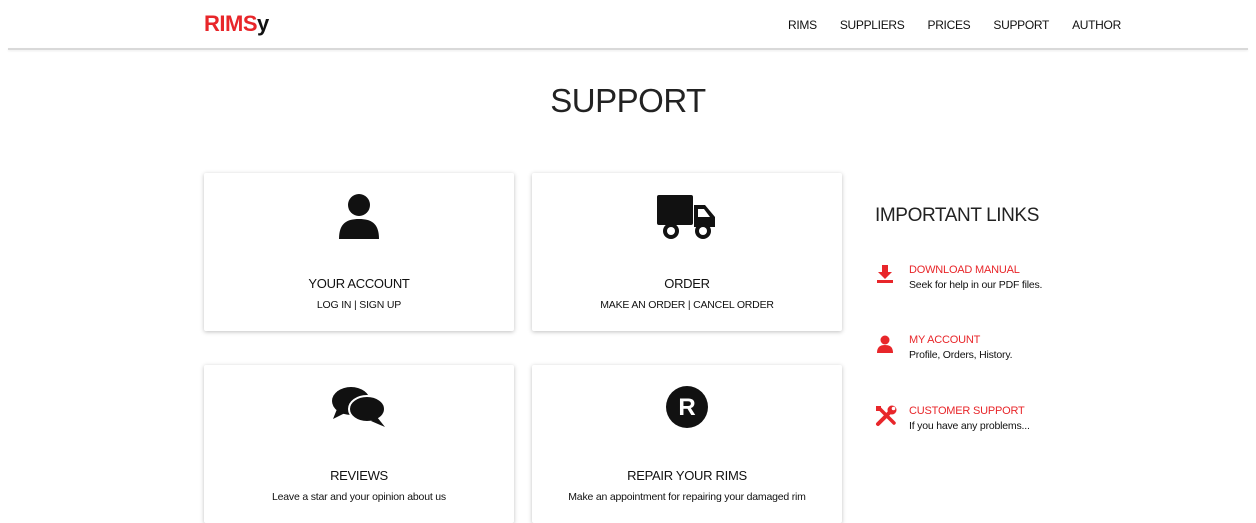  What do you see at coordinates (1096, 25) in the screenshot?
I see `nav-link-author: AUTHOR` at bounding box center [1096, 25].